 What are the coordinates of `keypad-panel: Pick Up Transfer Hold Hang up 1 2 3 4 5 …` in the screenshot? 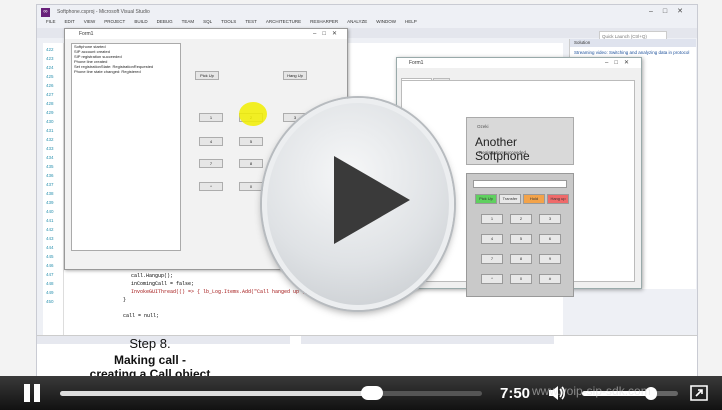 It's located at (520, 235).